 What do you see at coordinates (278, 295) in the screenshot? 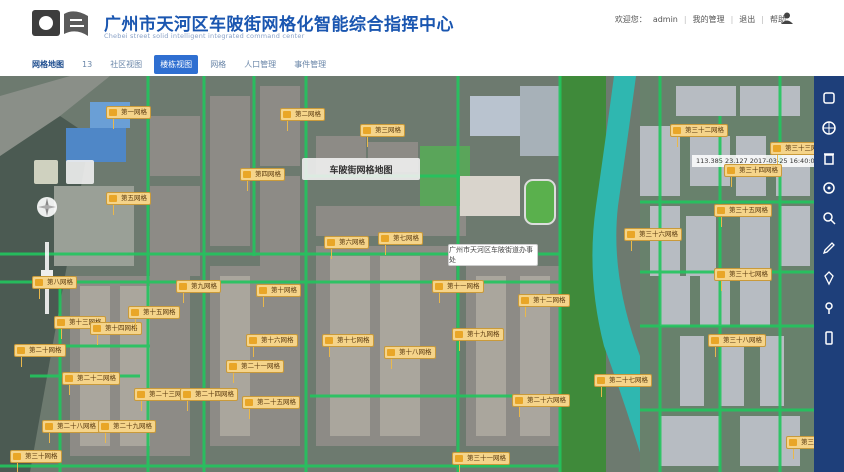
I see `grid-label: 第十网格` at bounding box center [278, 295].